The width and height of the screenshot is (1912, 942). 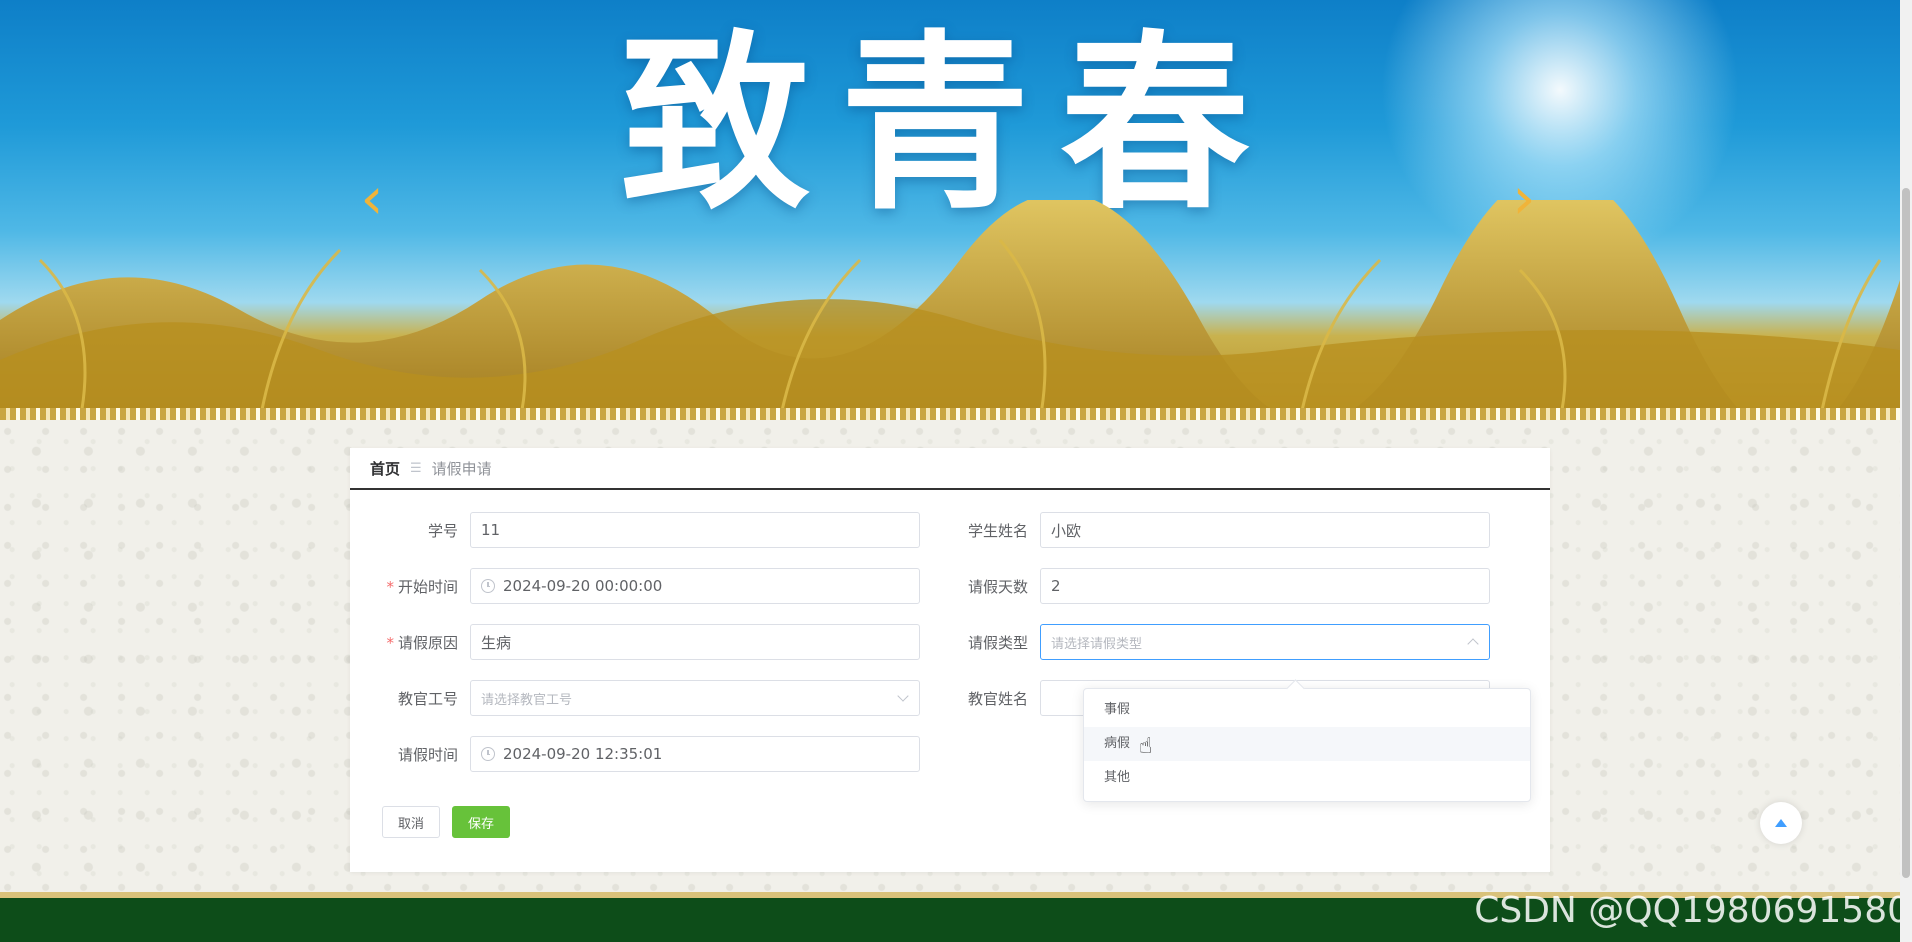 I want to click on save-button: 保存, so click(x=481, y=822).